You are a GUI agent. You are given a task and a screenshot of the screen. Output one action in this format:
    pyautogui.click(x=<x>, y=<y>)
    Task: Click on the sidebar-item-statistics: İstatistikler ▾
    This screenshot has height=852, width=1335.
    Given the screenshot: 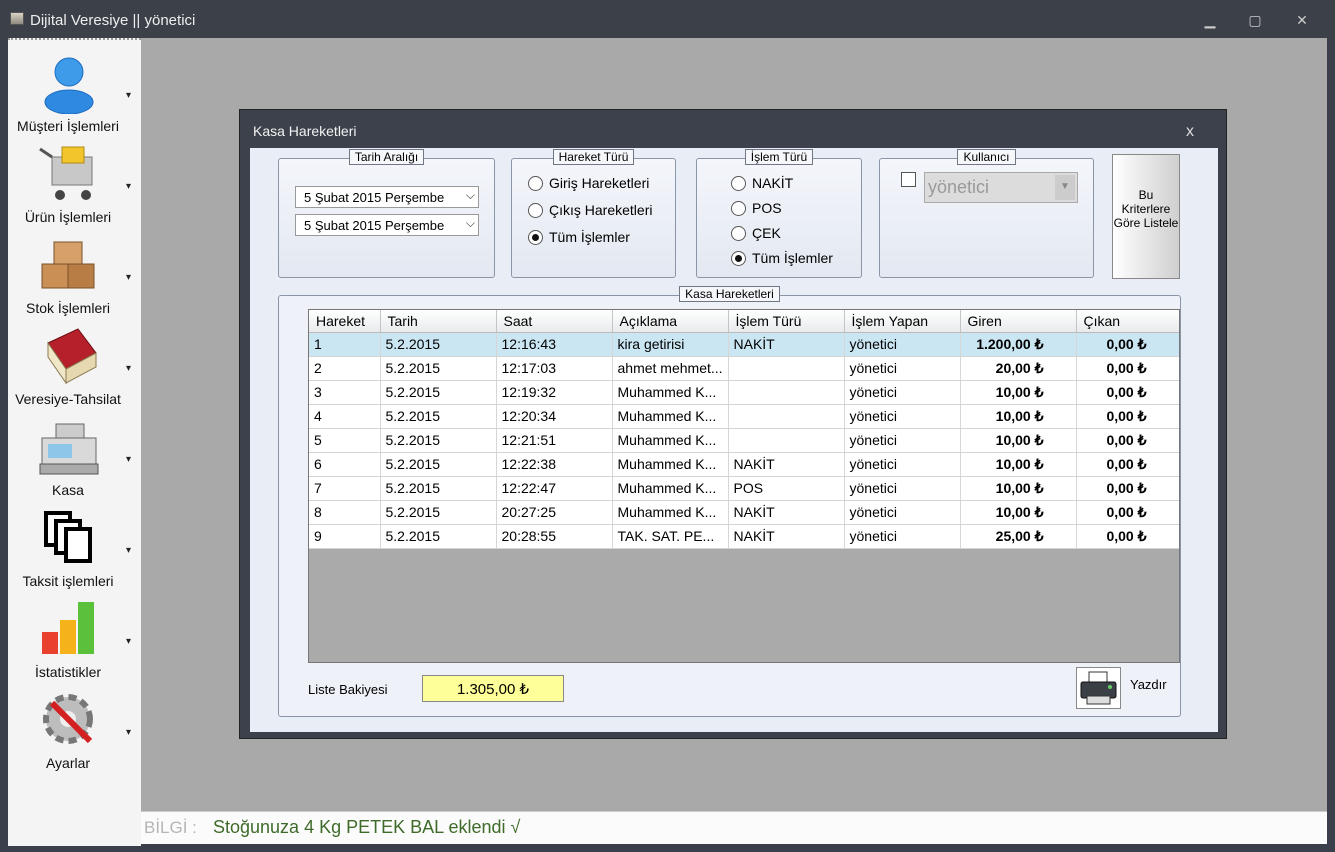 What is the action you would take?
    pyautogui.click(x=74, y=637)
    